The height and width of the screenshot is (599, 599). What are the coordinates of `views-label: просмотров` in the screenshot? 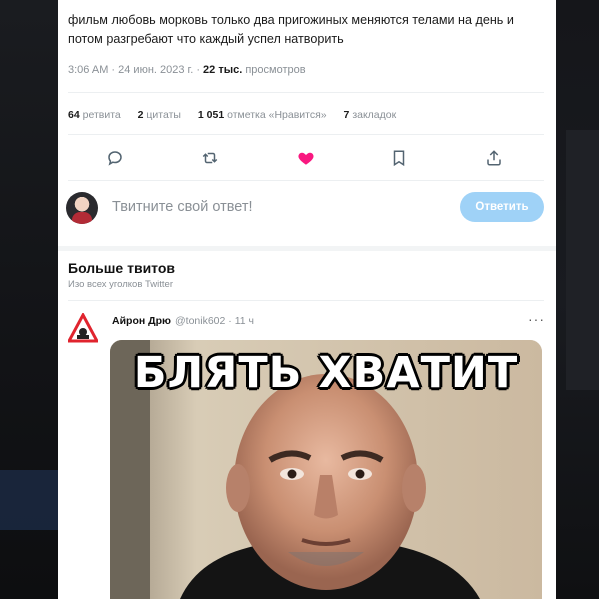 It's located at (274, 70).